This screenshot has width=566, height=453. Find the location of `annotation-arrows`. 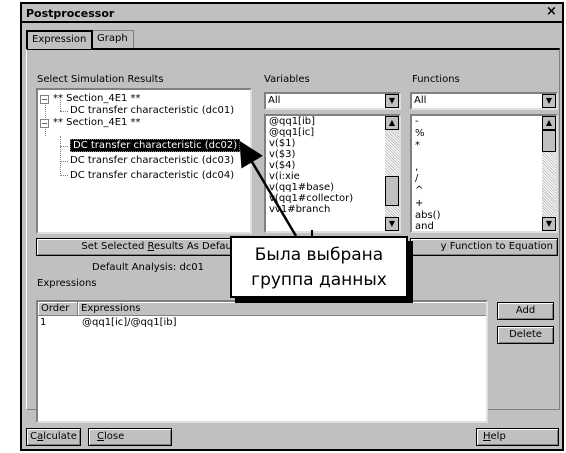

annotation-arrows is located at coordinates (276, 188).